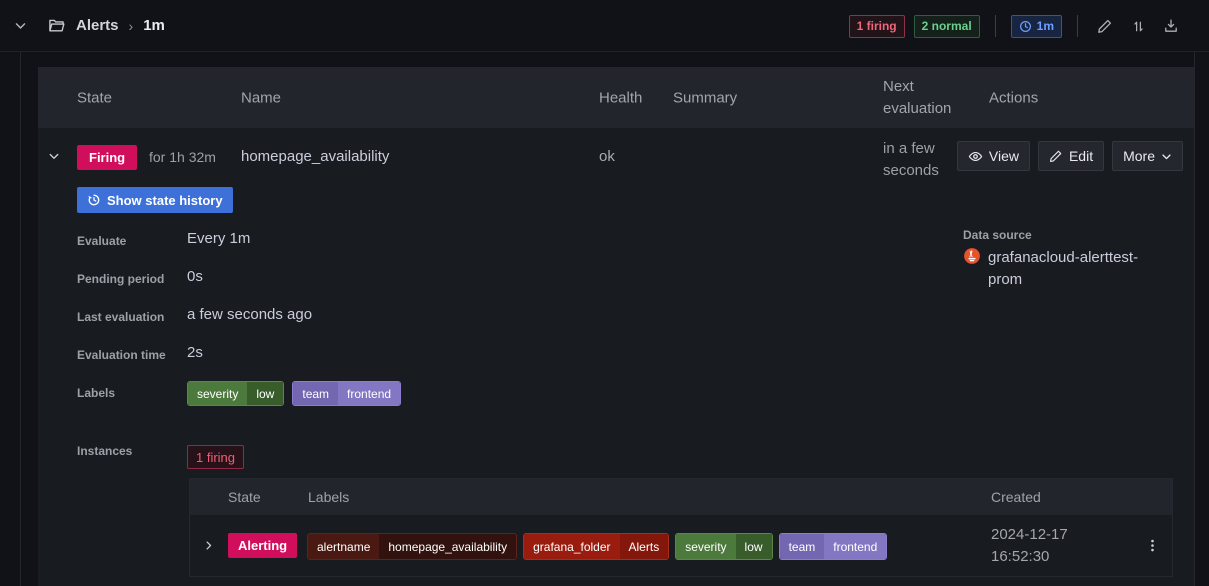  Describe the element at coordinates (1045, 26) in the screenshot. I see `interval-label: 1m` at that location.